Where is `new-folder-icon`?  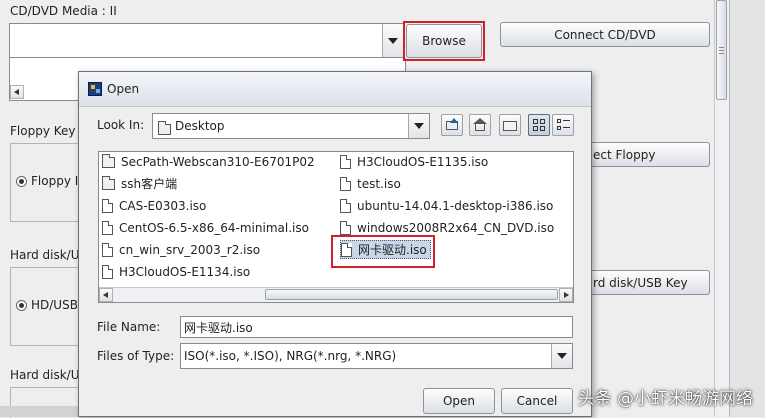
new-folder-icon is located at coordinates (510, 125).